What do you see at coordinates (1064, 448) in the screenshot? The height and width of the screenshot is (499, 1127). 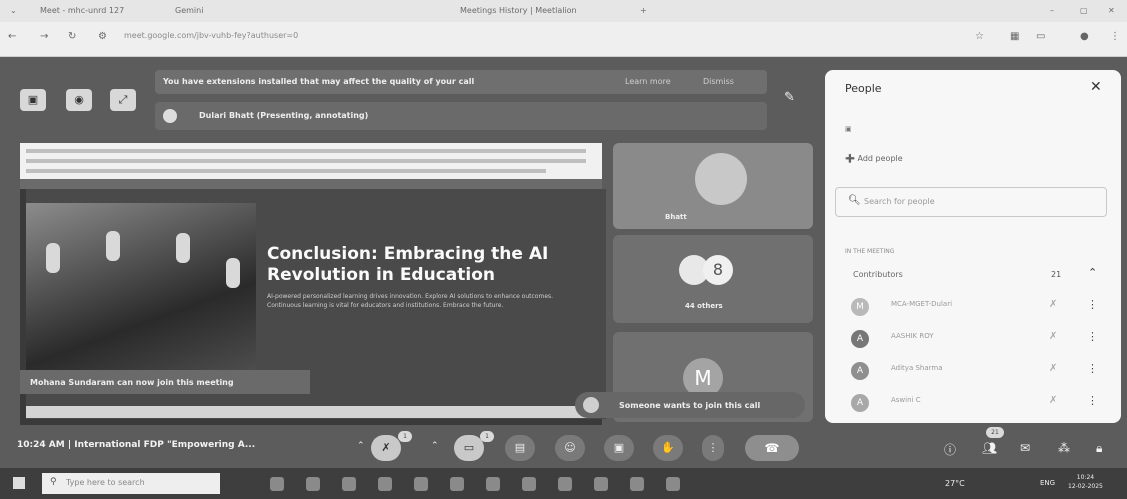 I see `activities-icon: ⁂` at bounding box center [1064, 448].